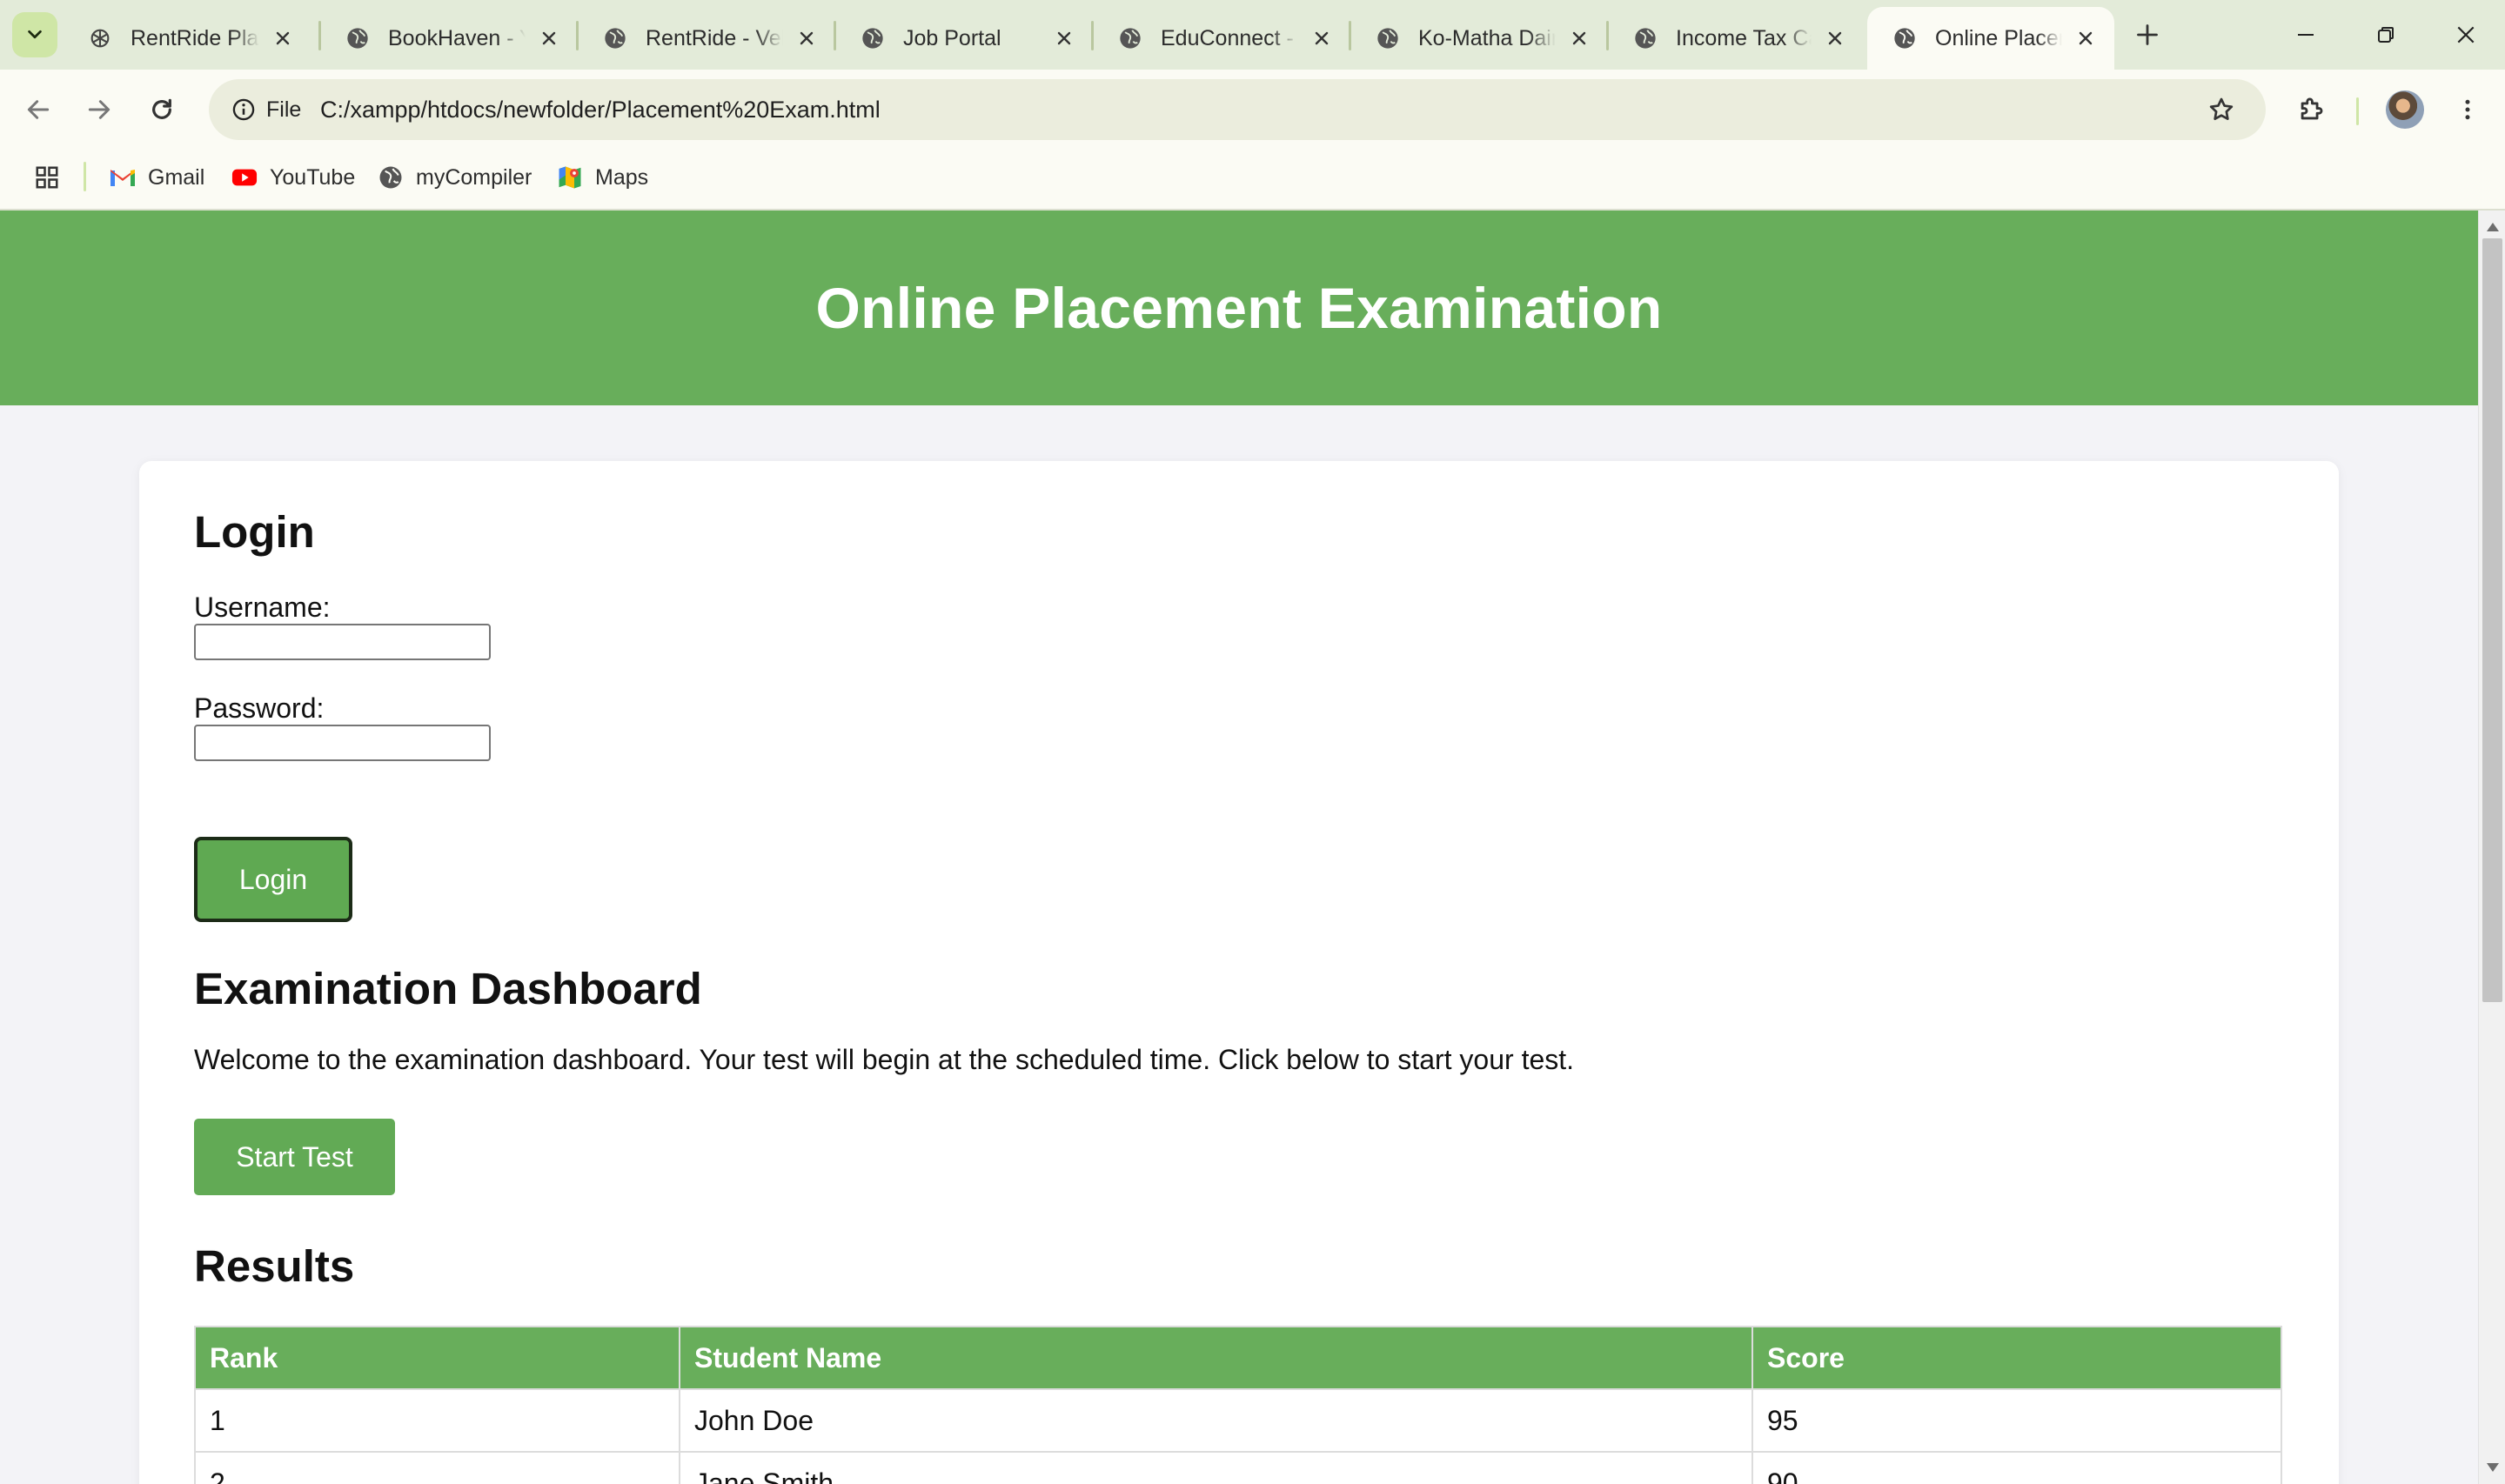 The height and width of the screenshot is (1484, 2505). What do you see at coordinates (195, 37) in the screenshot?
I see `tab-title: RentRide Platform` at bounding box center [195, 37].